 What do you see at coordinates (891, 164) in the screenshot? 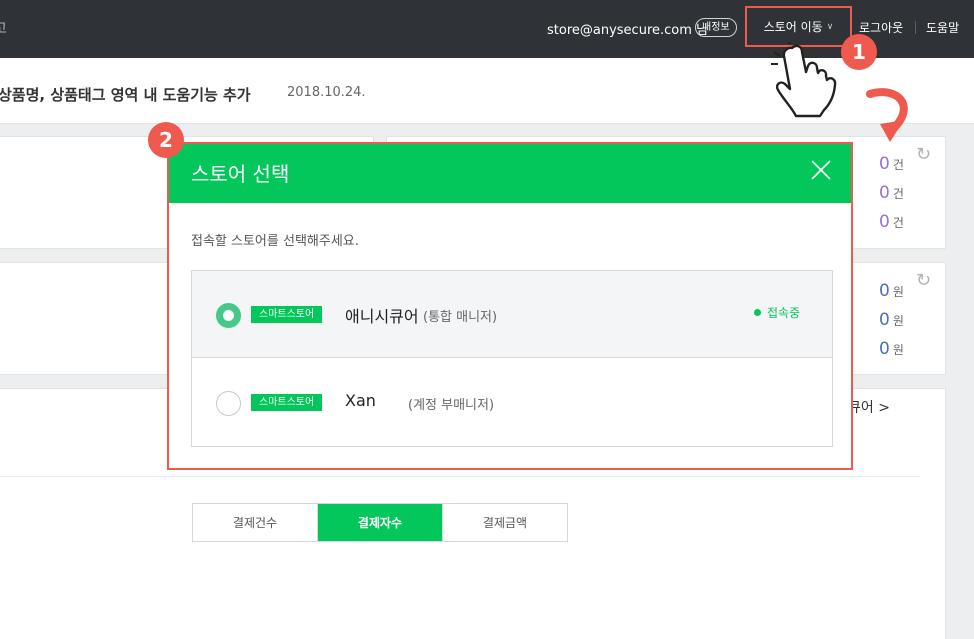
I see `count-value-1: 0건` at bounding box center [891, 164].